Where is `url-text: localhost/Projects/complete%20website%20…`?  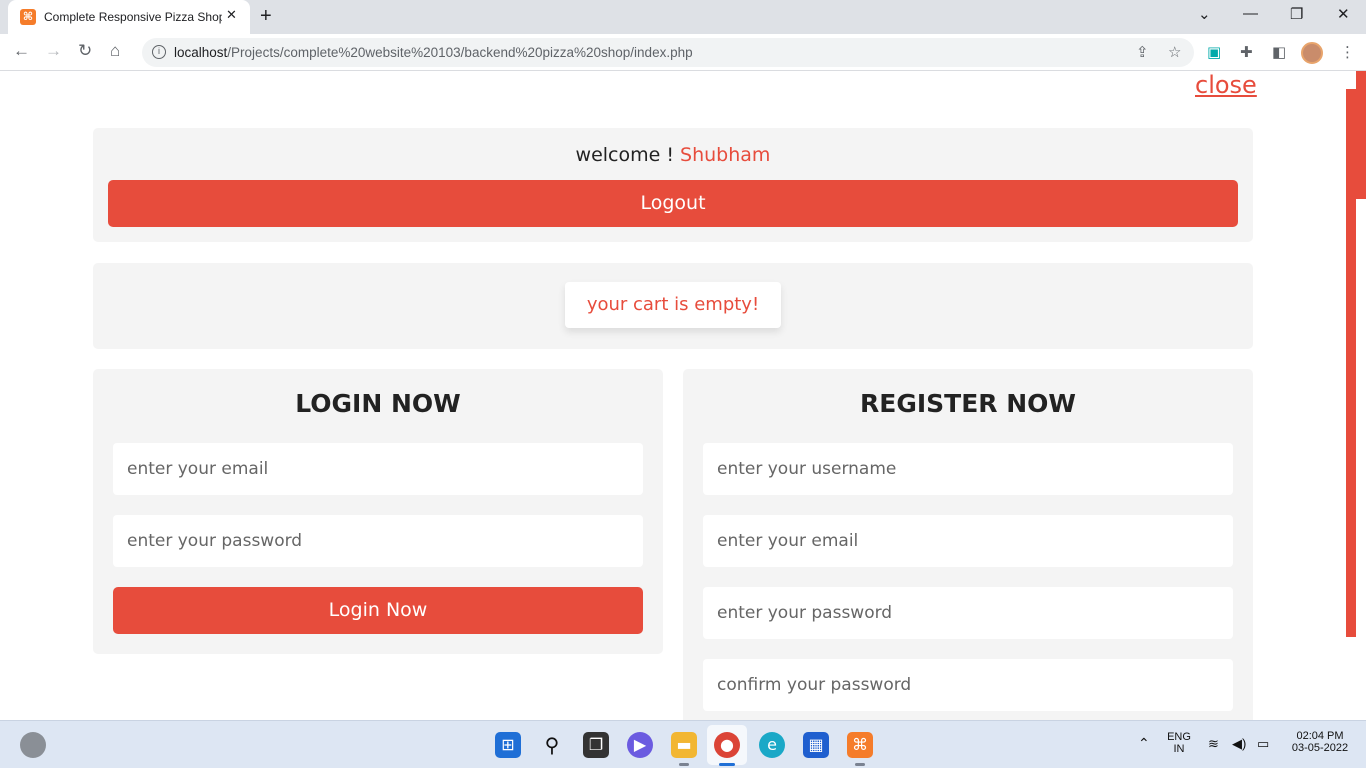 url-text: localhost/Projects/complete%20website%20… is located at coordinates (433, 52).